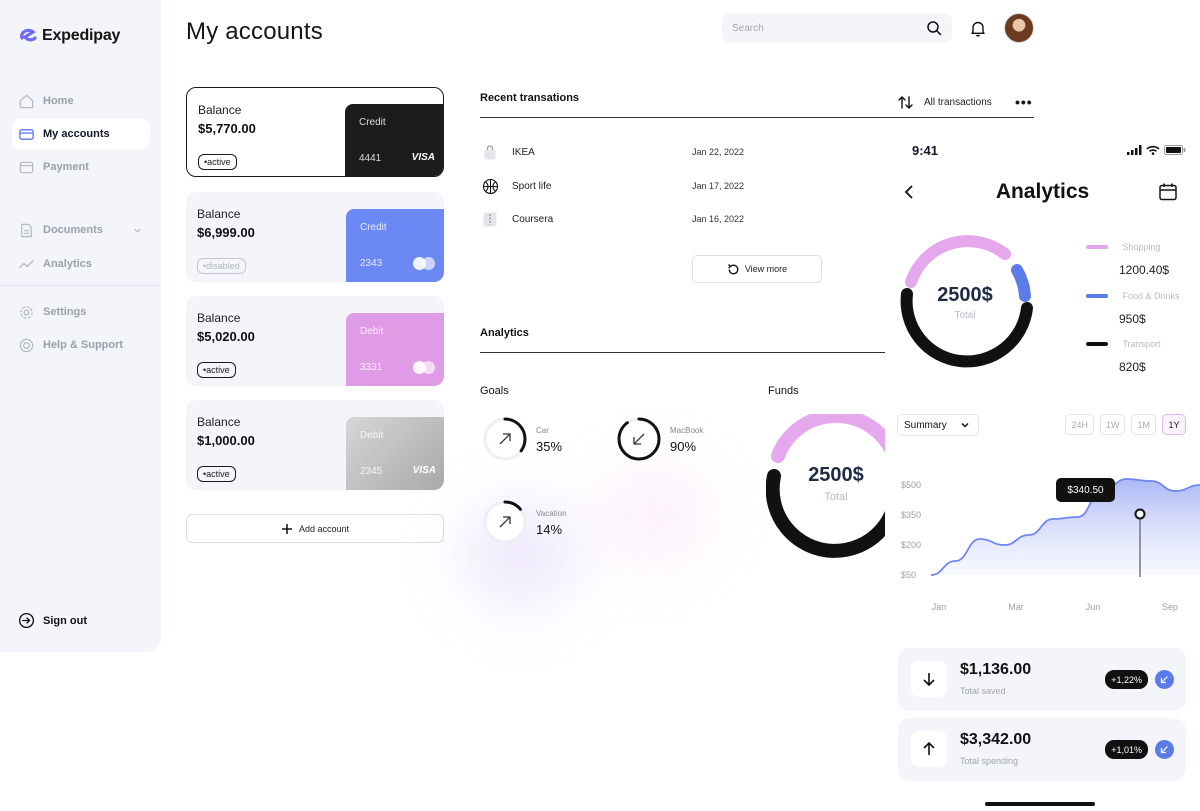 Image resolution: width=1200 pixels, height=811 pixels. Describe the element at coordinates (757, 269) in the screenshot. I see `view-more-button: View more` at that location.